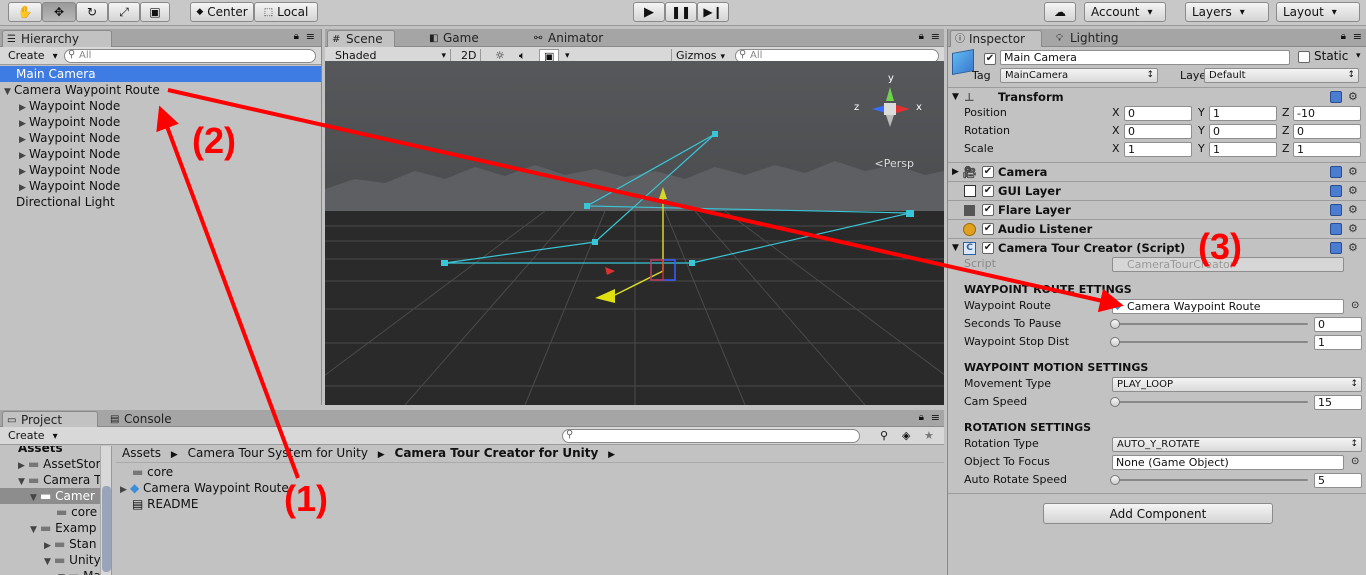 The image size is (1366, 575). I want to click on object-name-field: Main Camera, so click(1145, 57).